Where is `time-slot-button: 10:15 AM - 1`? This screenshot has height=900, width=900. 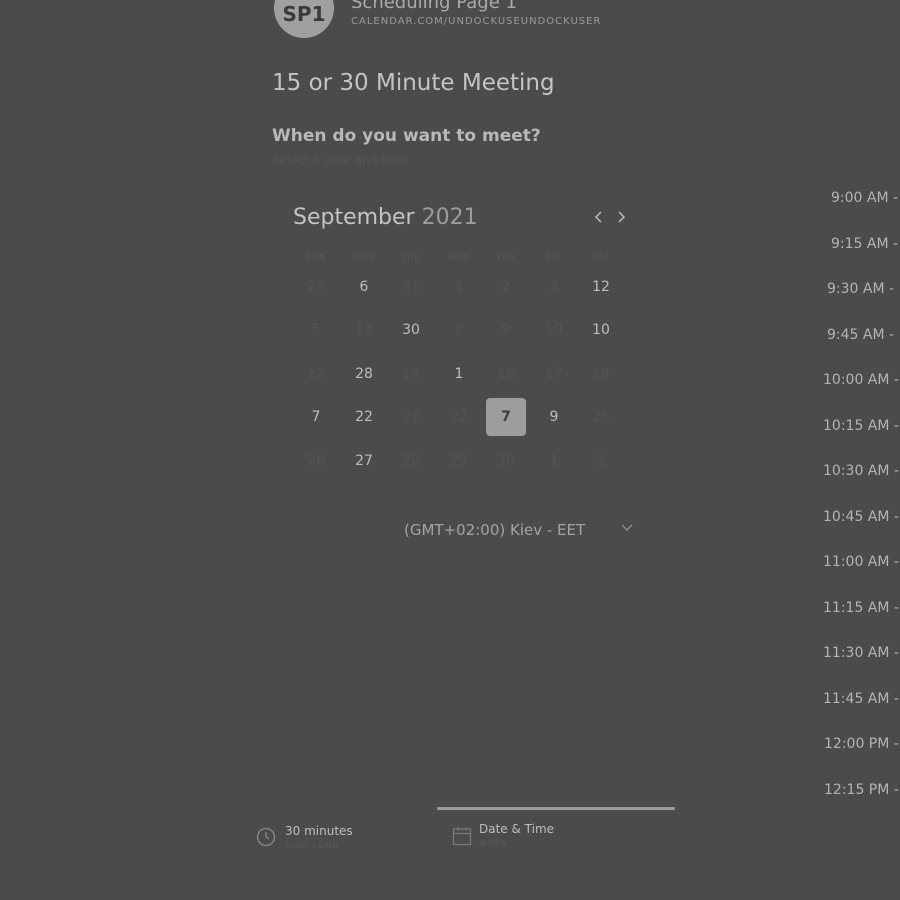 time-slot-button: 10:15 AM - 1 is located at coordinates (861, 426).